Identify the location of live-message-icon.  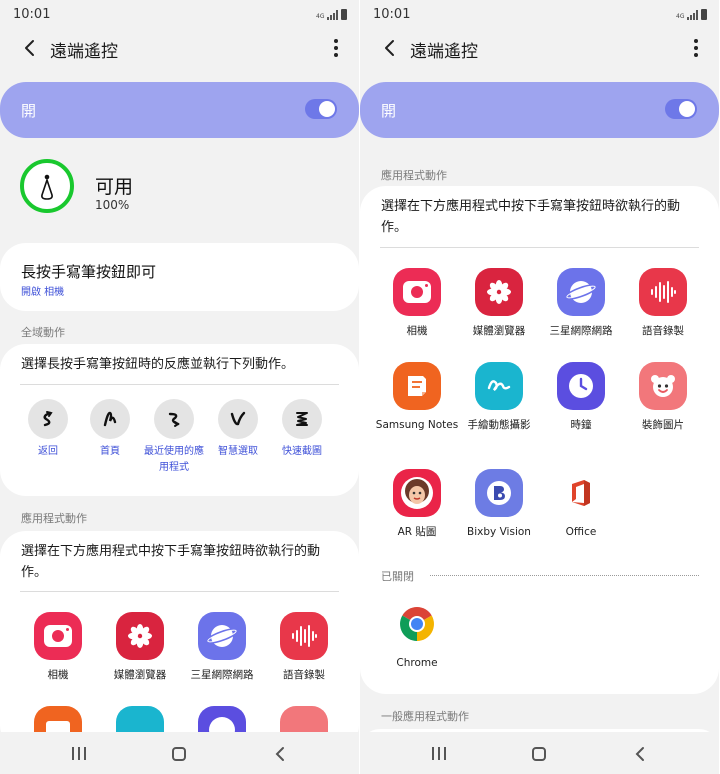
(499, 386).